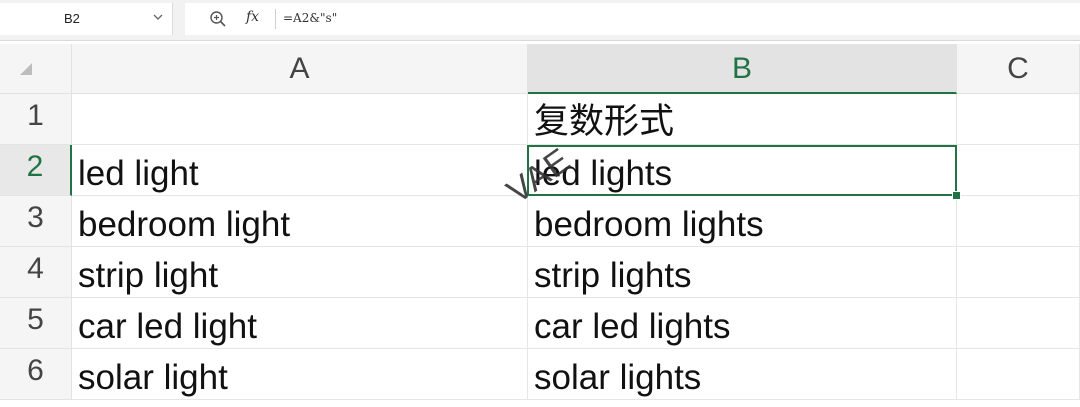 The image size is (1080, 407). Describe the element at coordinates (742, 374) in the screenshot. I see `cell-b6: solar lights` at that location.